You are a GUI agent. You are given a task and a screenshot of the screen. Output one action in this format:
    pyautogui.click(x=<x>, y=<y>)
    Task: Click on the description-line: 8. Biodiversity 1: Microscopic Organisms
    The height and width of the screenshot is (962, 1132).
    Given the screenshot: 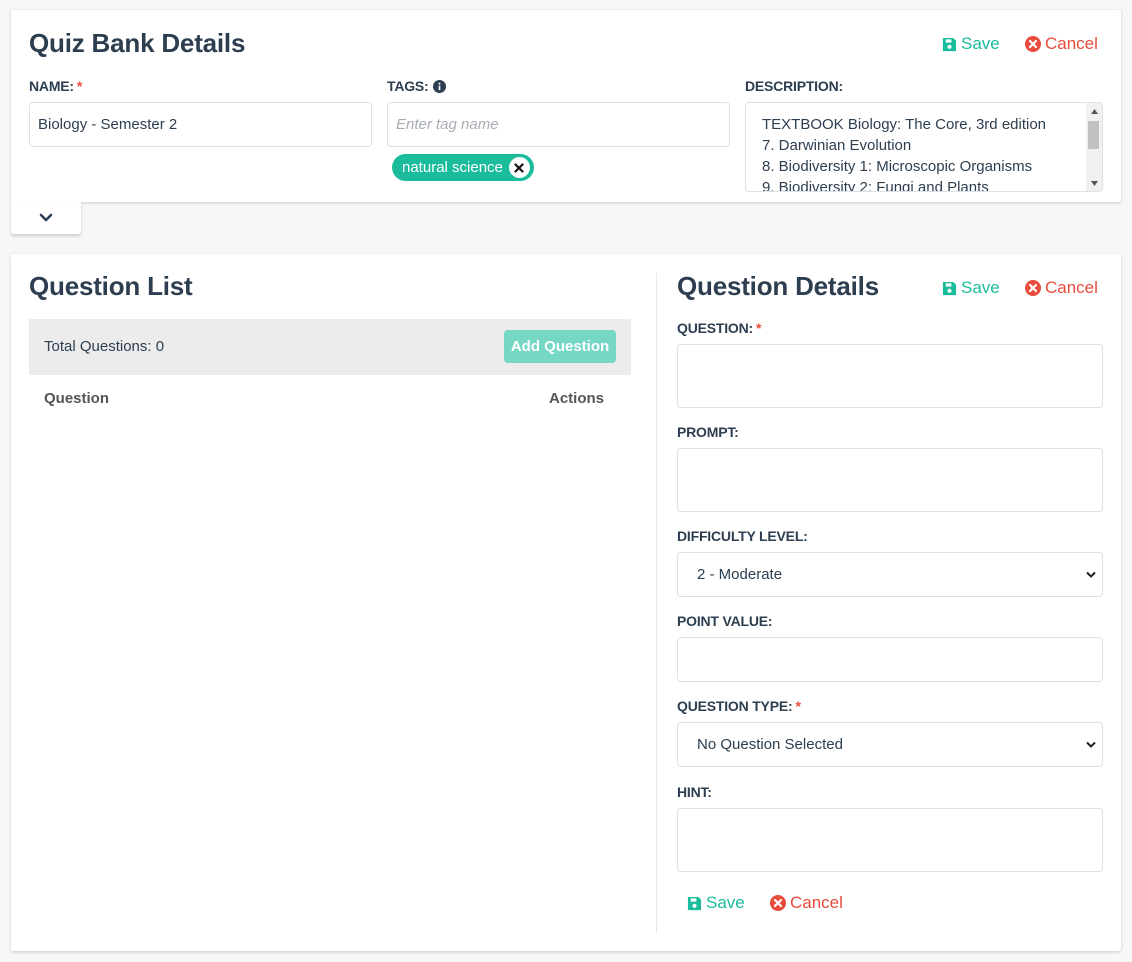 What is the action you would take?
    pyautogui.click(x=897, y=166)
    